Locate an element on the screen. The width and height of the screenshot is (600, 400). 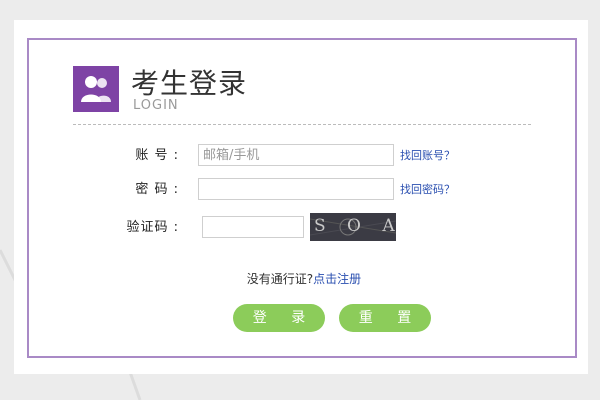
reset-button: 重 置 is located at coordinates (385, 318).